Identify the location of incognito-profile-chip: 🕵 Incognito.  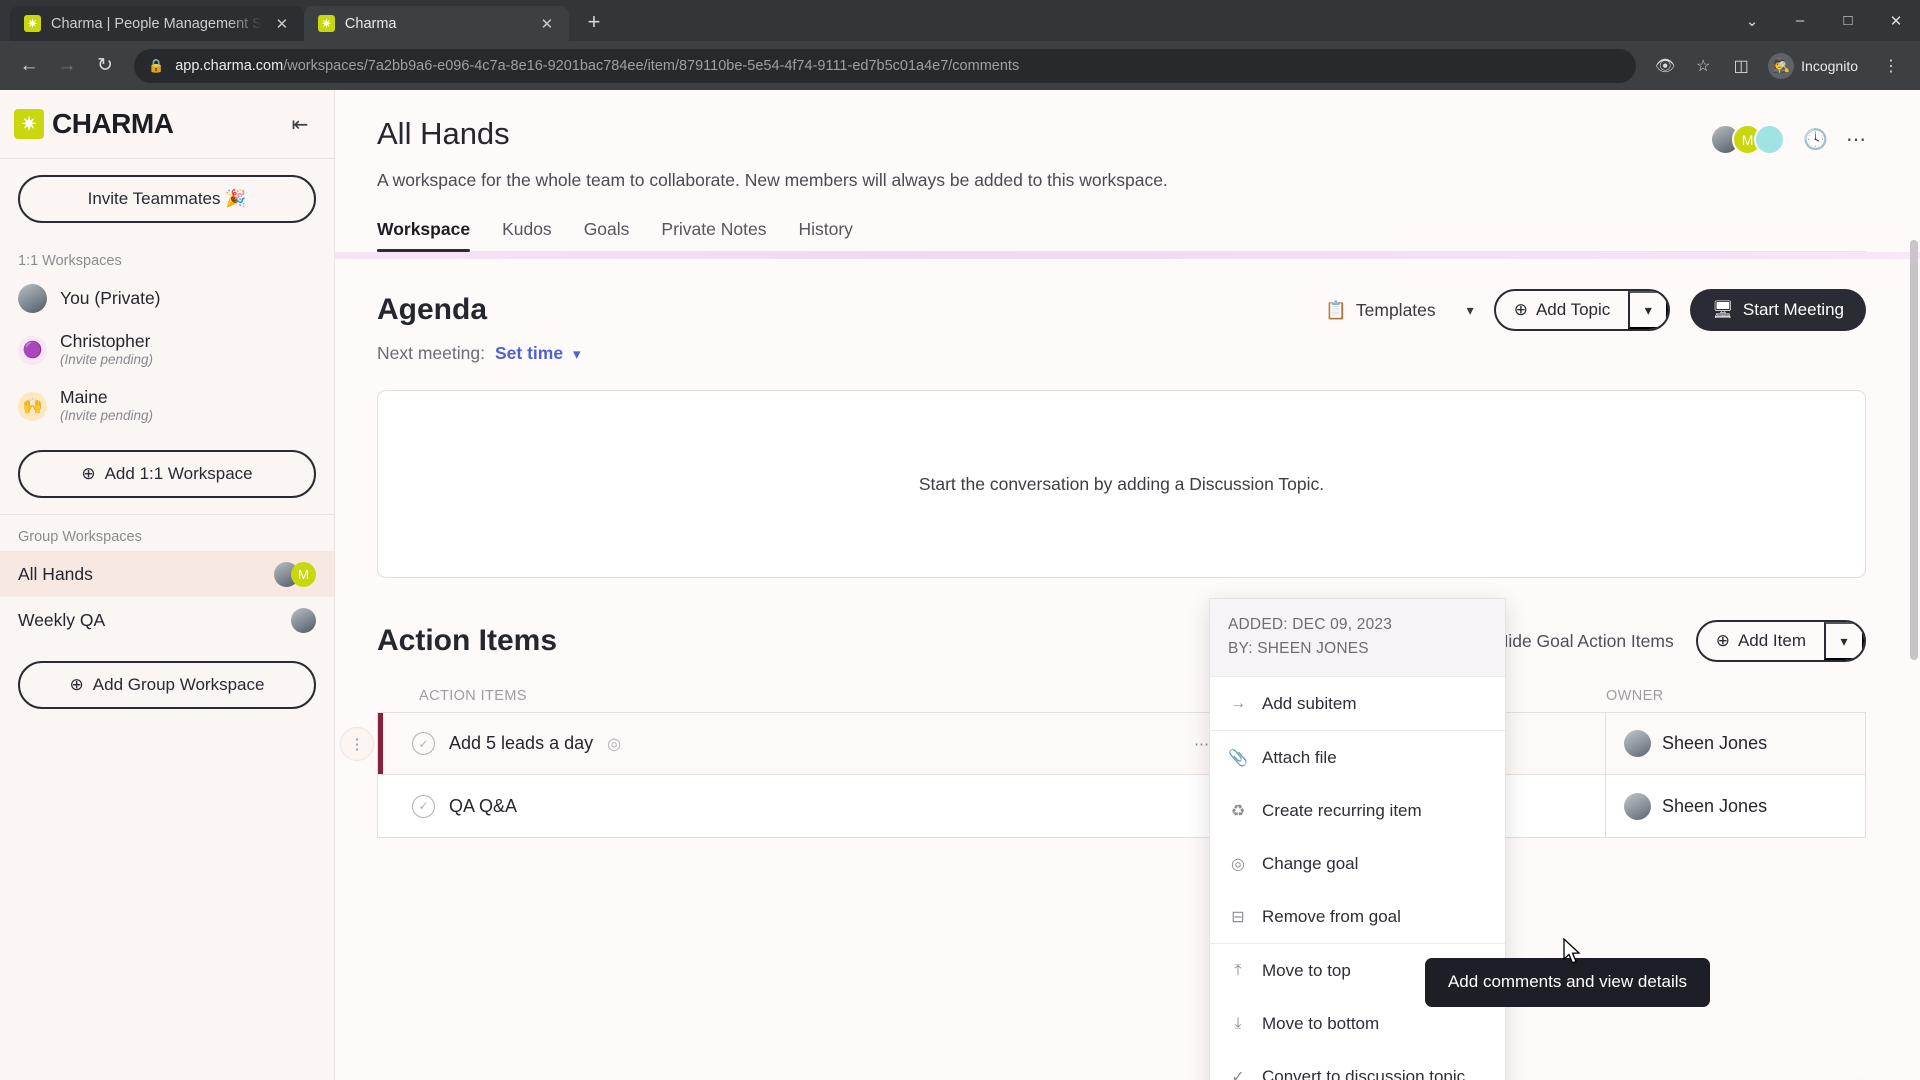
(1817, 66).